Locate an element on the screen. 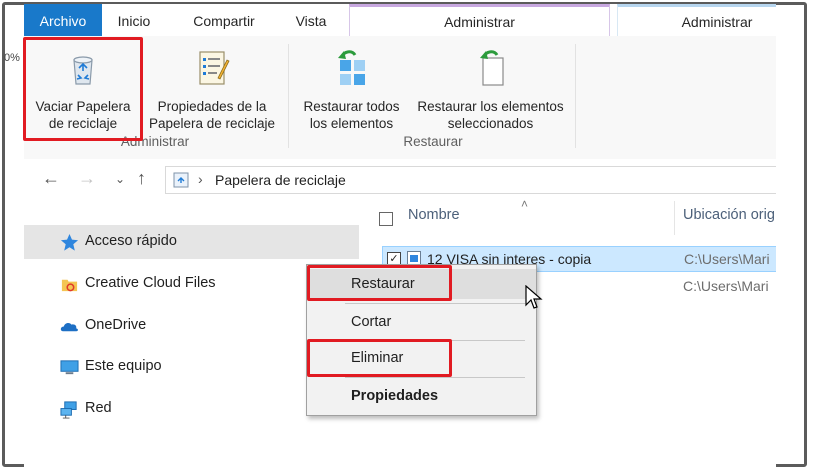 This screenshot has width=815, height=473. tab-share: Compartir is located at coordinates (224, 20).